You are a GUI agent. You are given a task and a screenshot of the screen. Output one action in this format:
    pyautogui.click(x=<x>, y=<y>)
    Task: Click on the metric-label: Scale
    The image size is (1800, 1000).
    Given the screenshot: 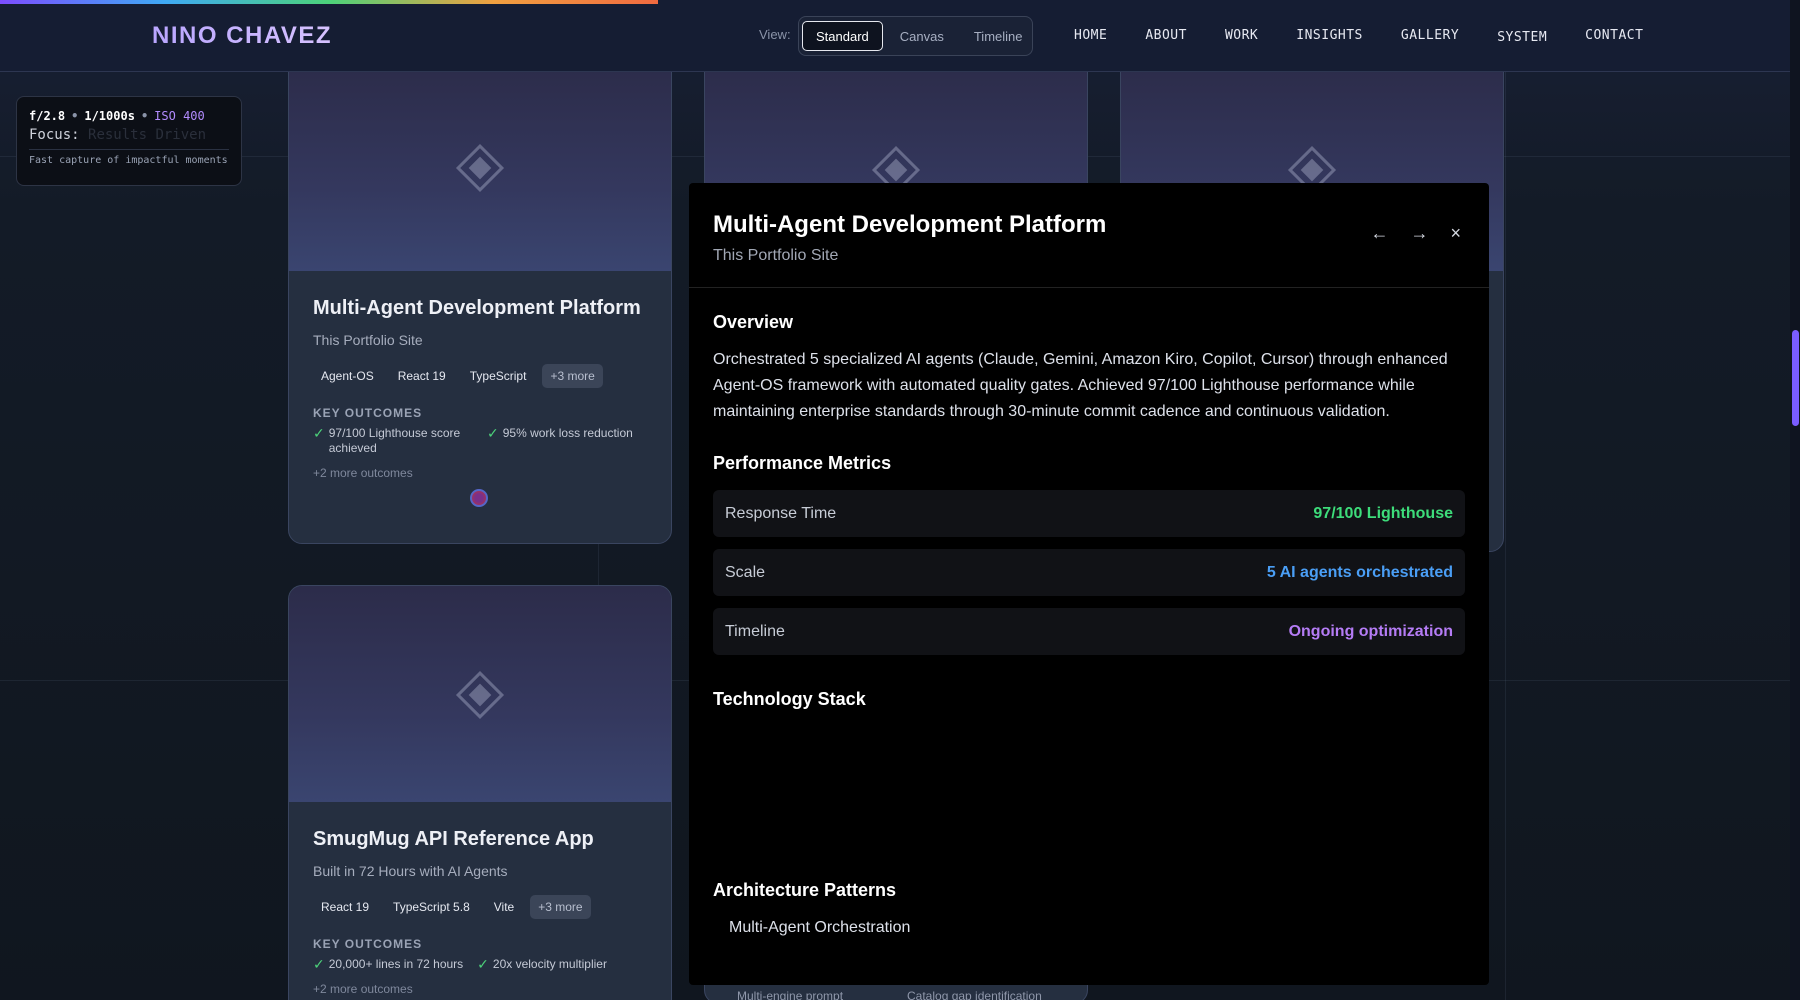 What is the action you would take?
    pyautogui.click(x=745, y=572)
    